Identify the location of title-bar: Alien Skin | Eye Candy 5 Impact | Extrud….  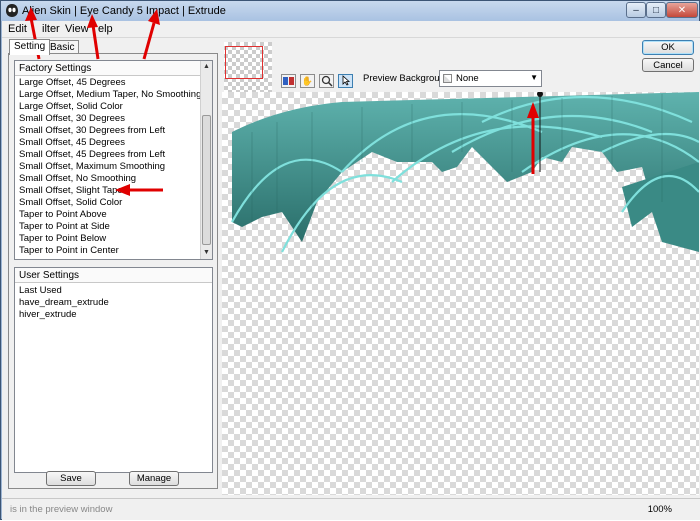
(350, 11).